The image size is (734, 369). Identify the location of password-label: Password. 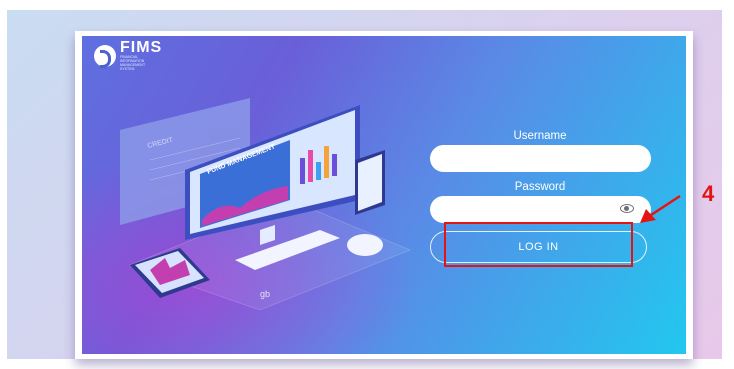
(540, 187).